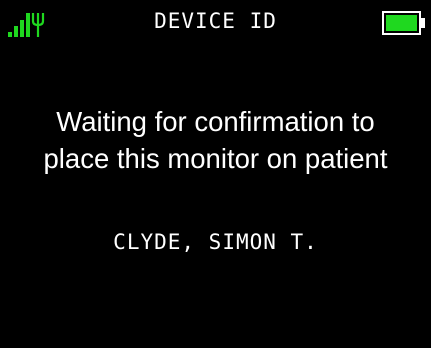 This screenshot has width=431, height=348. Describe the element at coordinates (215, 121) in the screenshot. I see `message-line-1: Waiting for confirmation to` at that location.